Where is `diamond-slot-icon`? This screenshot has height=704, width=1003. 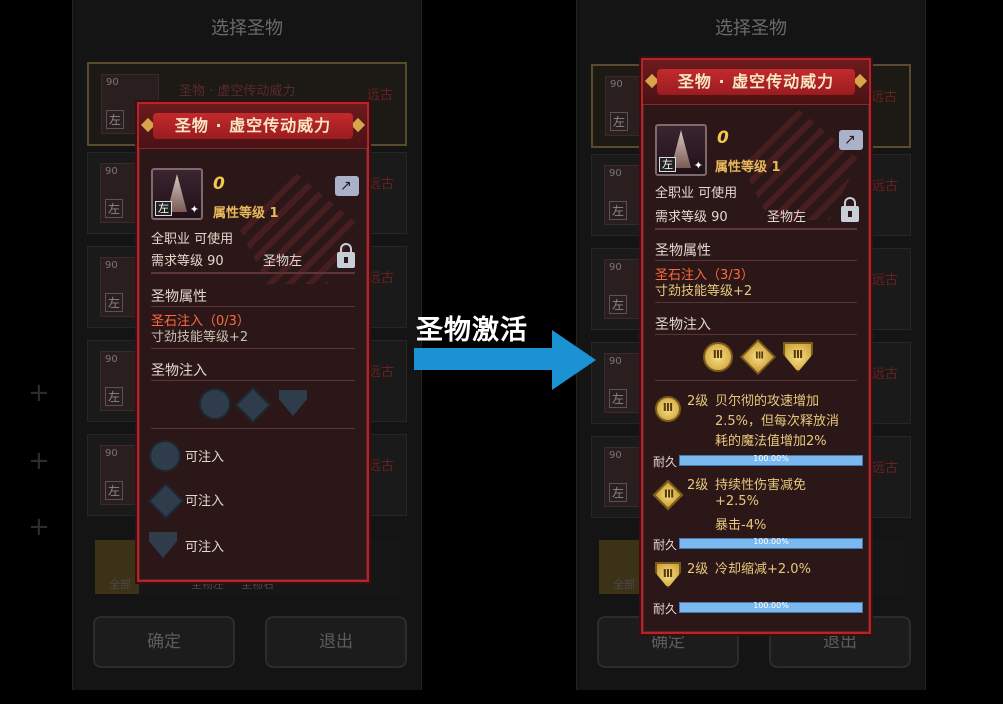 diamond-slot-icon is located at coordinates (166, 501).